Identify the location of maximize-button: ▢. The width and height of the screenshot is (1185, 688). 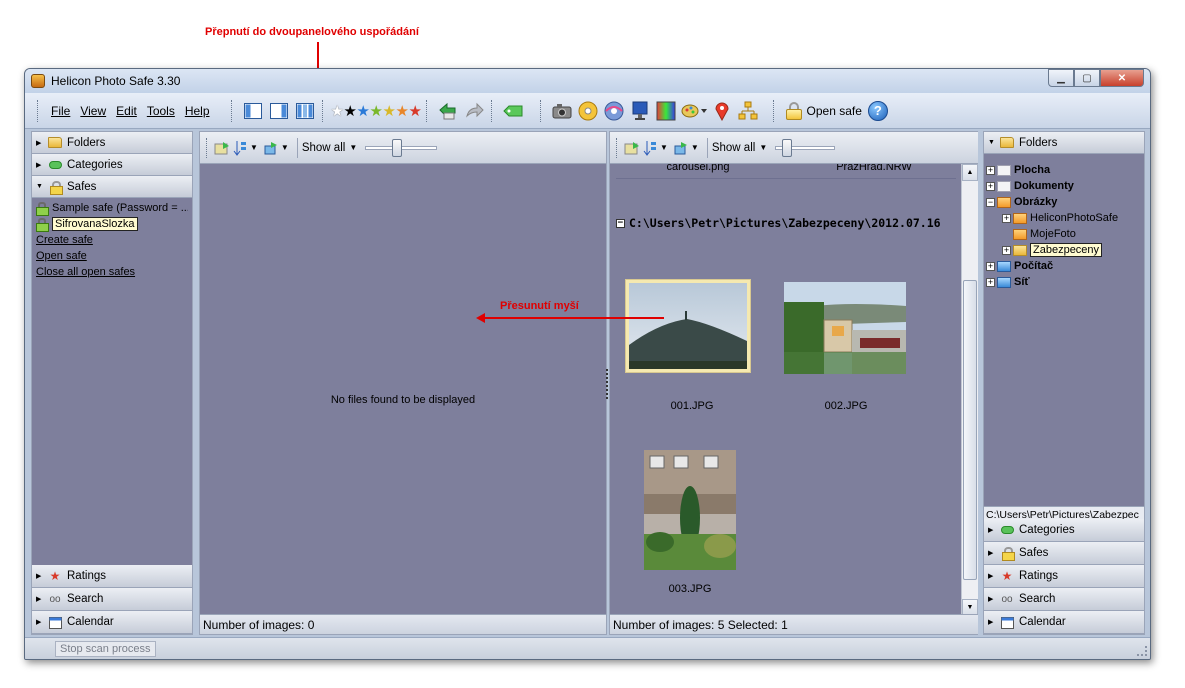
(1087, 78).